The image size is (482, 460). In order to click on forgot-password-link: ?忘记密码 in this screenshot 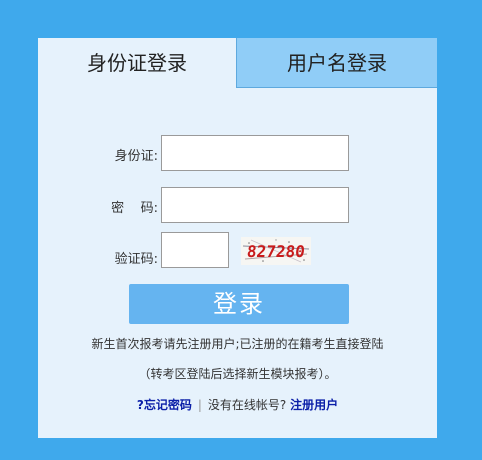, I will do `click(164, 405)`.